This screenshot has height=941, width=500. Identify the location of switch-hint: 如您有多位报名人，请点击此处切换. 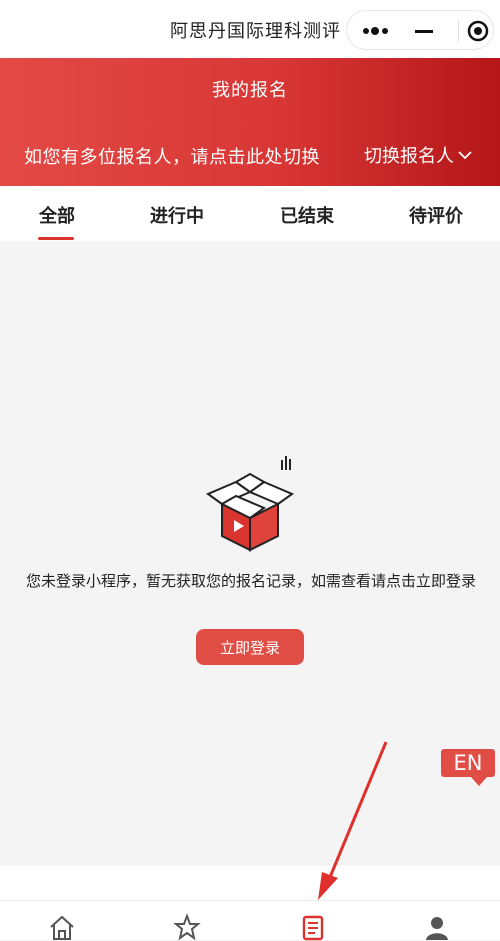
(172, 157).